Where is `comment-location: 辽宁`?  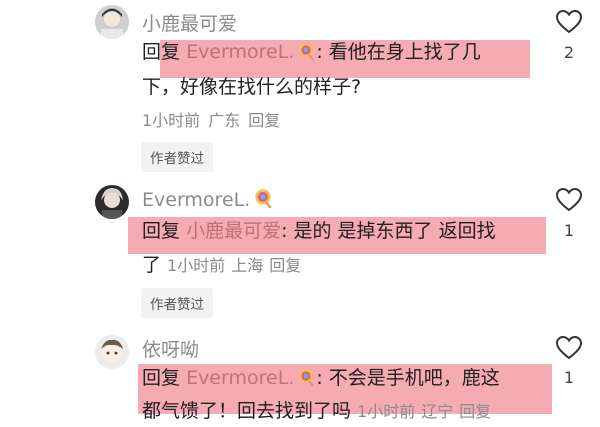
comment-location: 辽宁 is located at coordinates (437, 411).